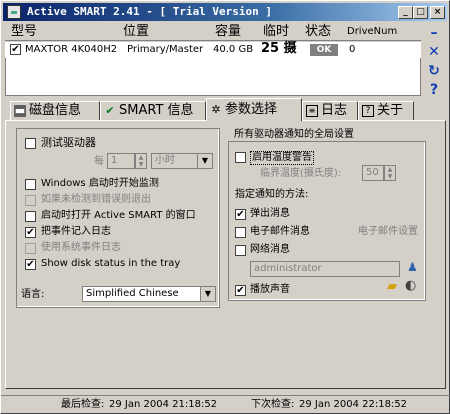 Image resolution: width=450 pixels, height=414 pixels. What do you see at coordinates (434, 52) in the screenshot?
I see `close-icon: ✕` at bounding box center [434, 52].